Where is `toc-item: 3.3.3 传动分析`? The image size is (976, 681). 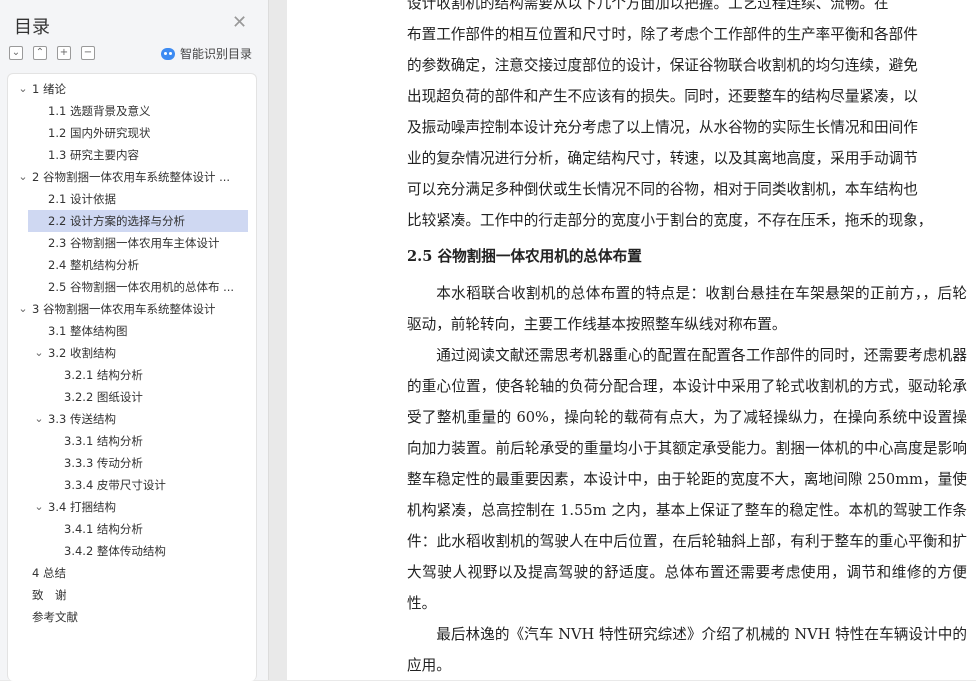
toc-item: 3.3.3 传动分析 is located at coordinates (130, 463).